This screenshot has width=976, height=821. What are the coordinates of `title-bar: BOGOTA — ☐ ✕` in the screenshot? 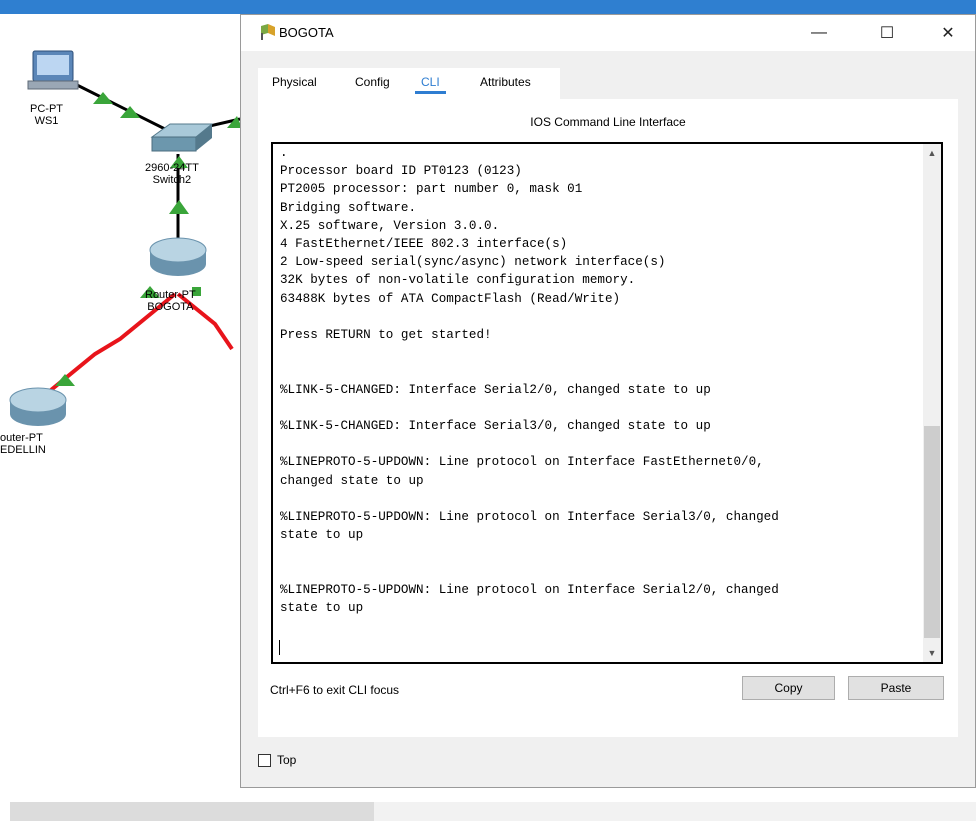 It's located at (608, 33).